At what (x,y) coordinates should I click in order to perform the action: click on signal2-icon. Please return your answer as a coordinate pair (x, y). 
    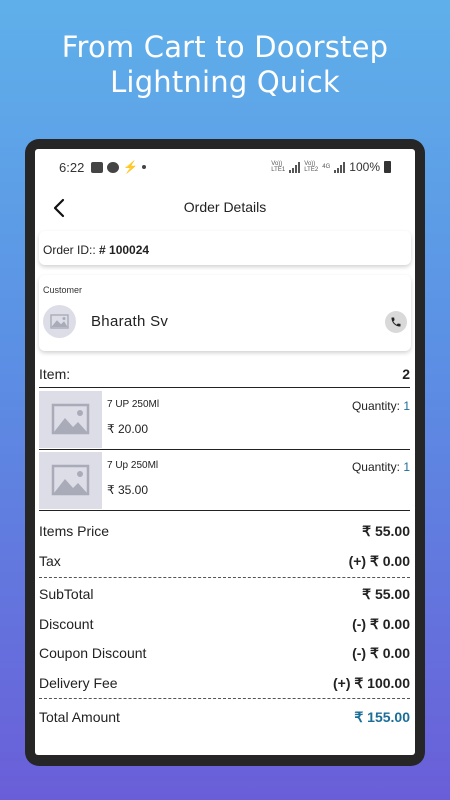
    Looking at the image, I should click on (340, 167).